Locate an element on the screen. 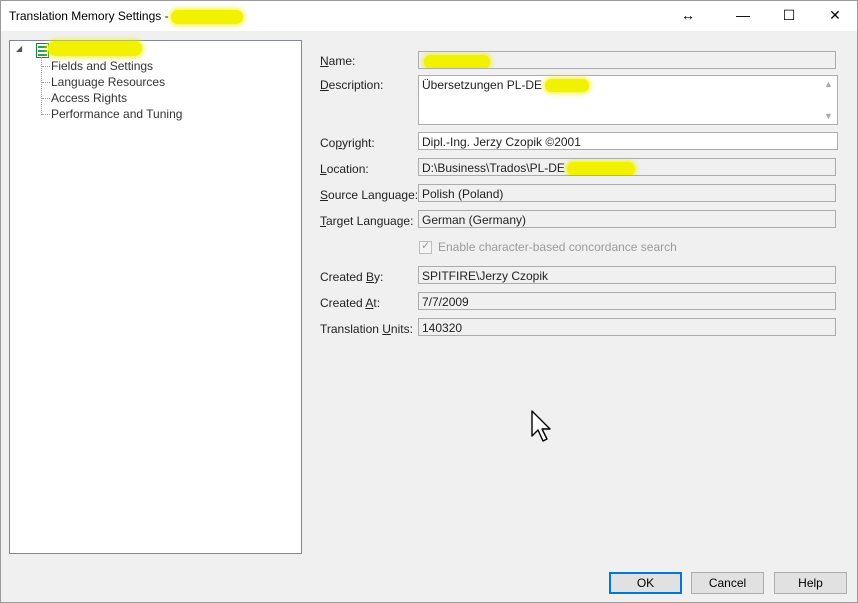 The height and width of the screenshot is (603, 858). database-icon is located at coordinates (42, 50).